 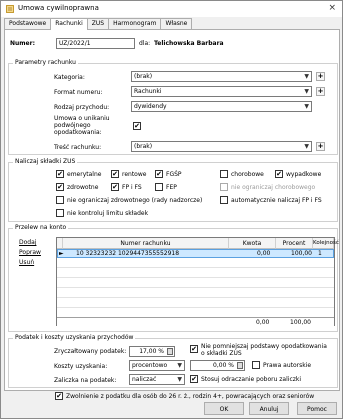 What do you see at coordinates (45, 62) in the screenshot?
I see `parametry-legend: Parametry rachunku` at bounding box center [45, 62].